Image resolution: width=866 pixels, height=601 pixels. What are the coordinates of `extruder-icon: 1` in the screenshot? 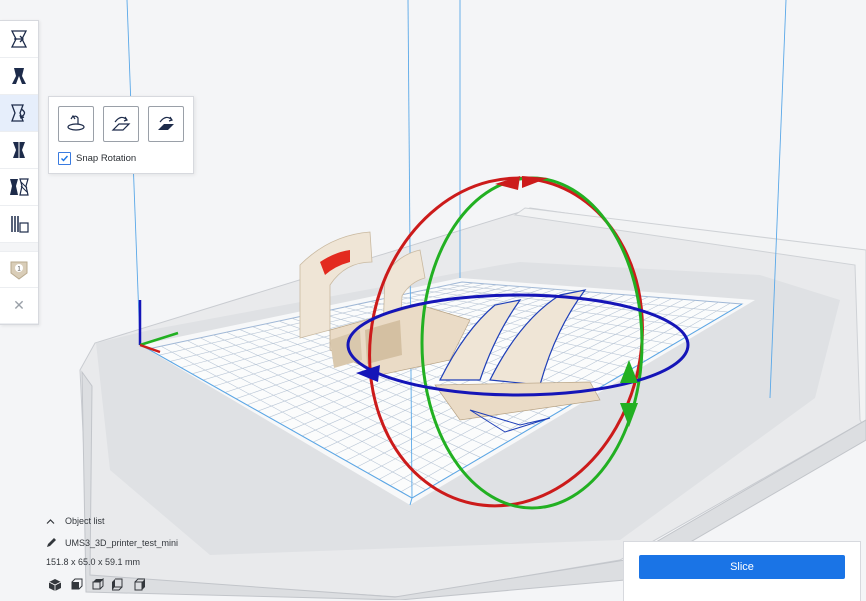 It's located at (19, 270).